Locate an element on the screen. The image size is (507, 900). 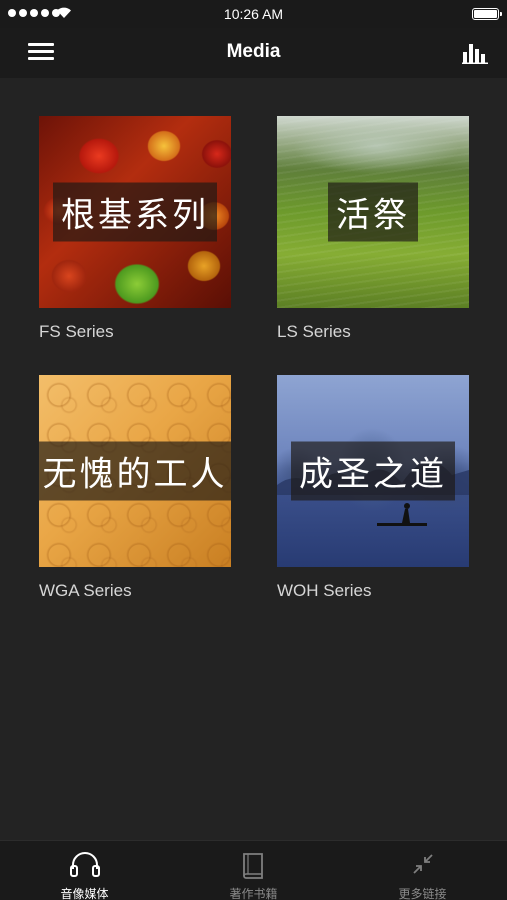
navigation-bar: Media is located at coordinates (253, 53).